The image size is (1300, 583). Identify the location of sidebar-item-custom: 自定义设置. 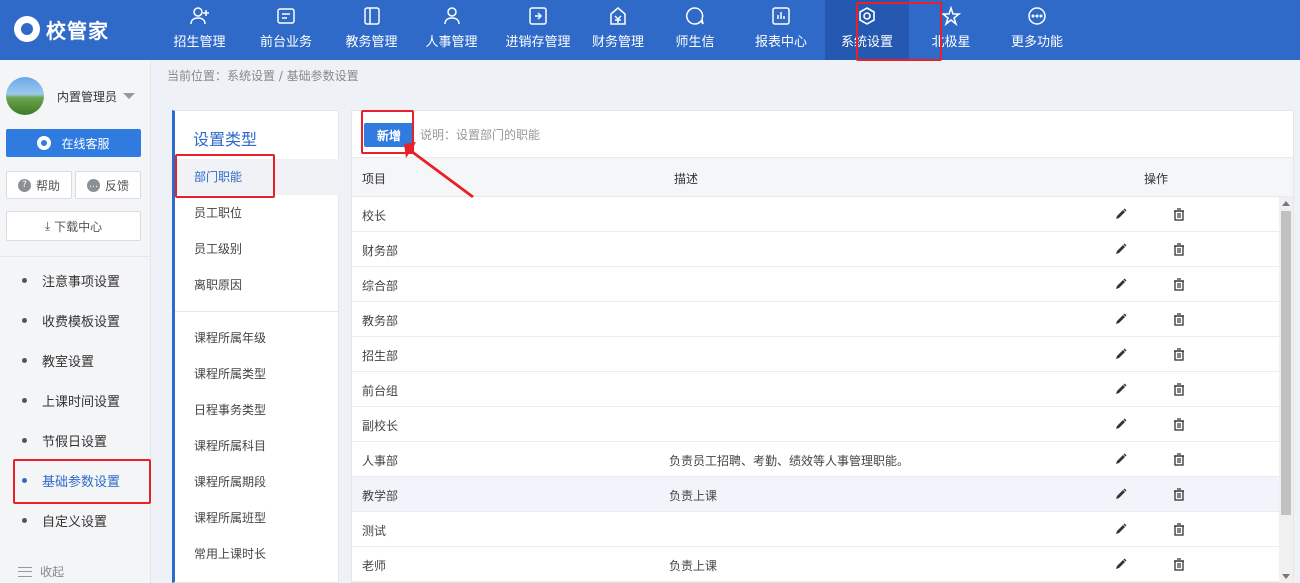
(75, 520).